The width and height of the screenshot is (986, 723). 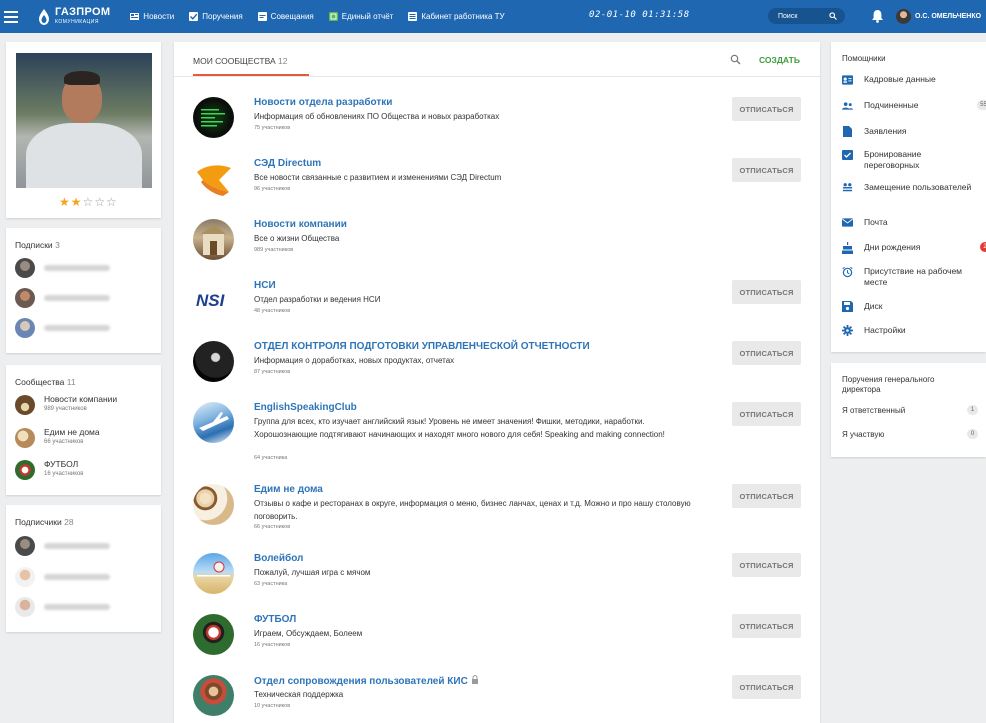 I want to click on community-item: Едим не дома 66 участников, so click(x=57, y=437).